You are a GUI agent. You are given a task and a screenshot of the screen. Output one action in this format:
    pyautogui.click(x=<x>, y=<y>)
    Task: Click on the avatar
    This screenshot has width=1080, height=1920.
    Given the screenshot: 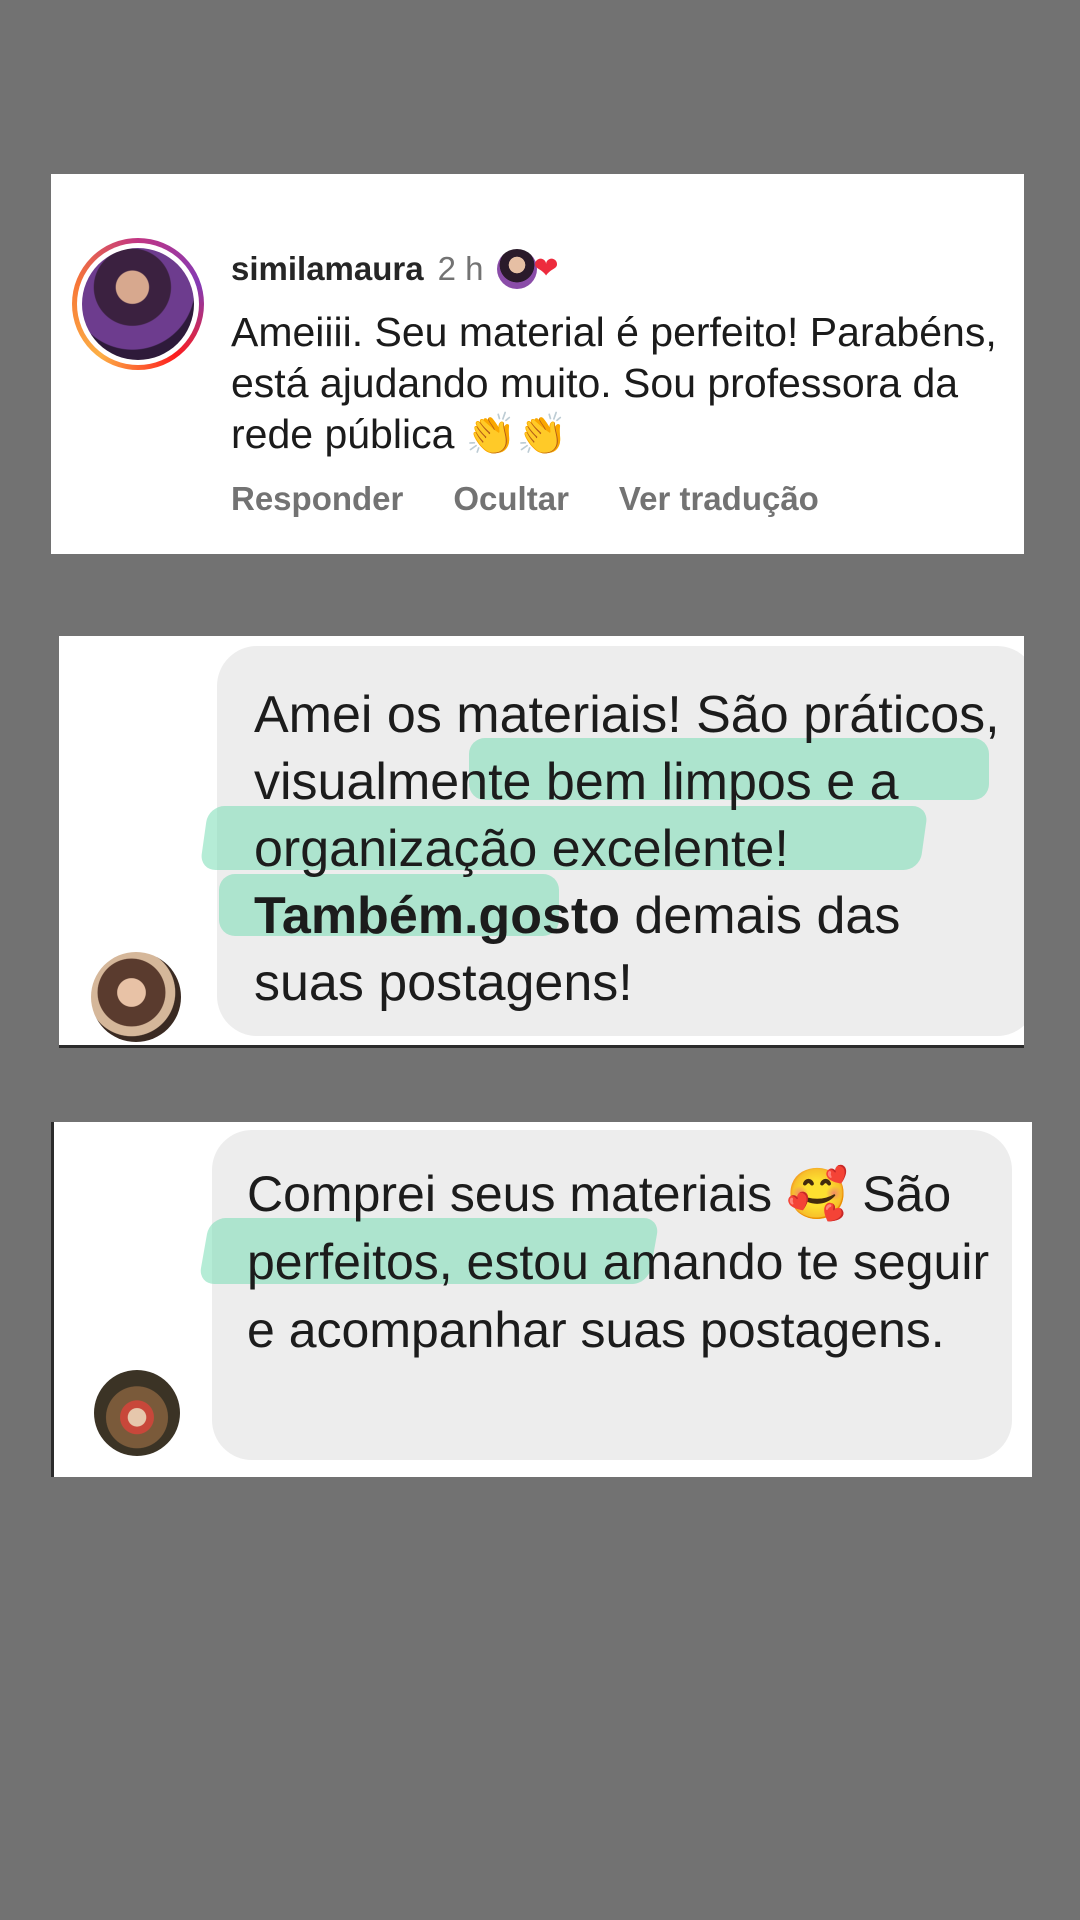 What is the action you would take?
    pyautogui.click(x=138, y=304)
    